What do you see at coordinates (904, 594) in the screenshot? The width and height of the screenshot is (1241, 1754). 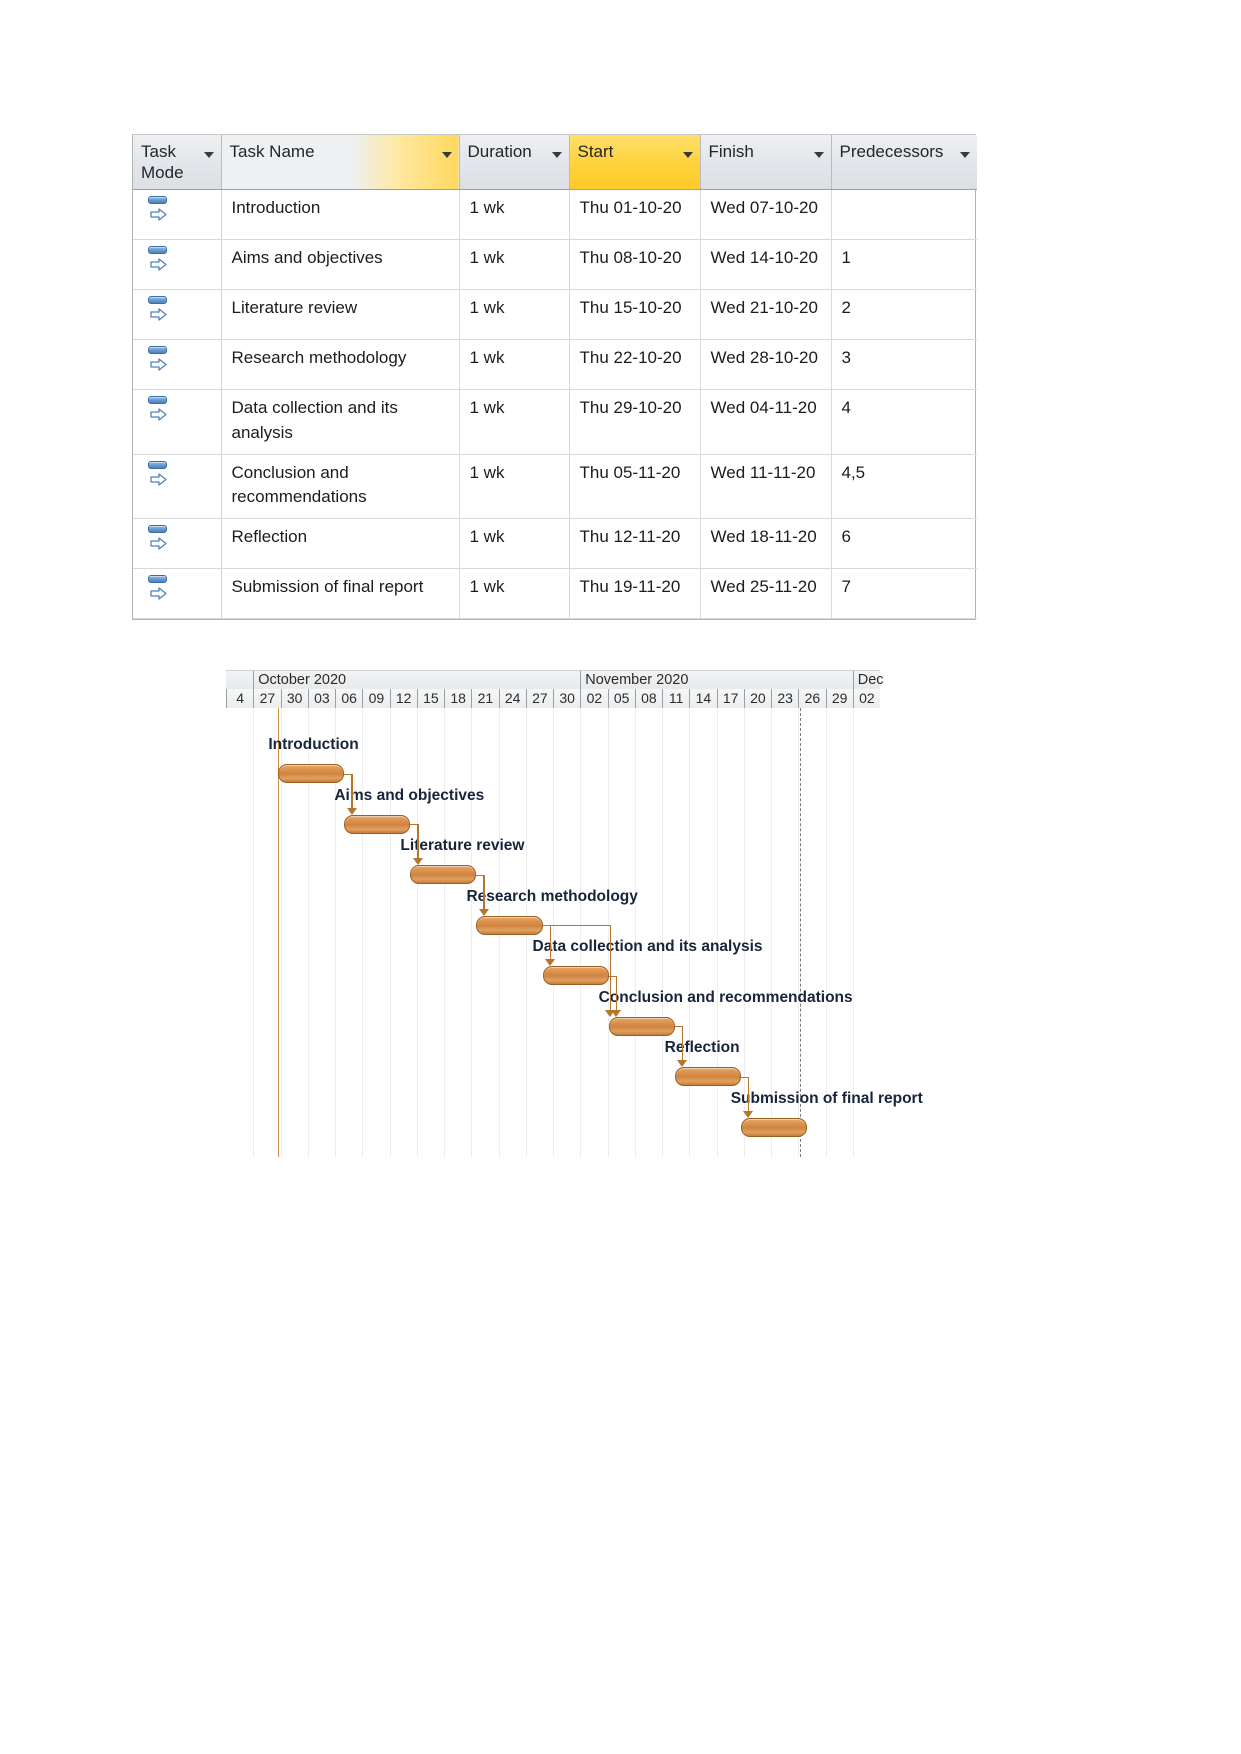 I see `cell-predecessors: 7` at bounding box center [904, 594].